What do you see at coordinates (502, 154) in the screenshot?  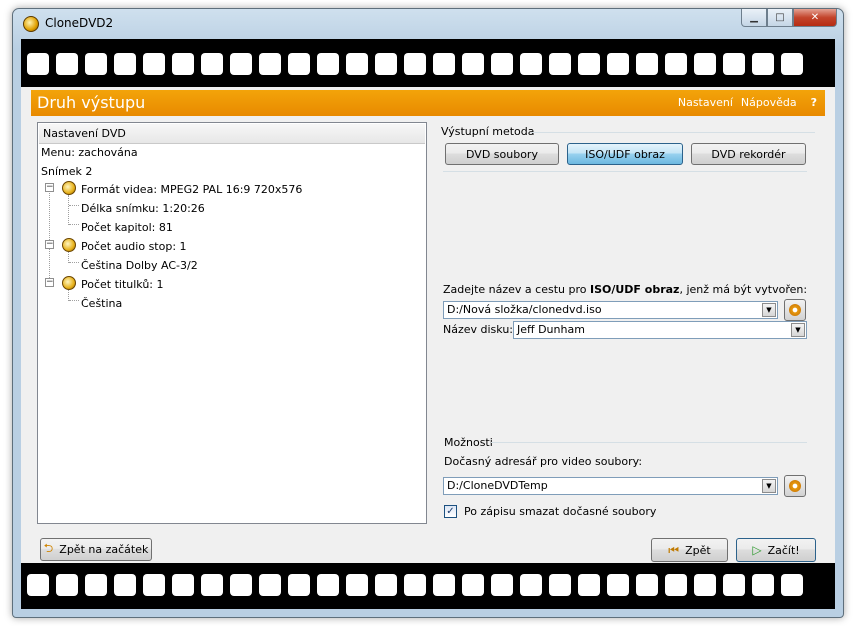 I see `dvd-files-button: DVD soubory` at bounding box center [502, 154].